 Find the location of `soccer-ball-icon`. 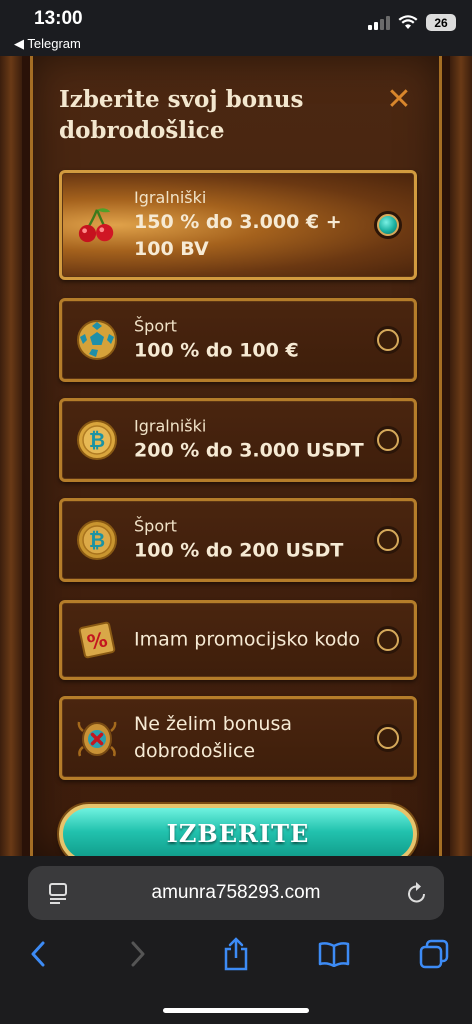

soccer-ball-icon is located at coordinates (97, 340).